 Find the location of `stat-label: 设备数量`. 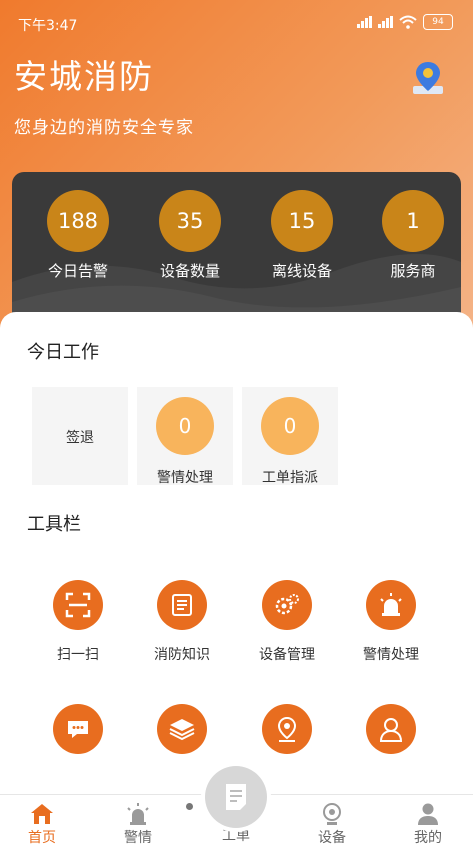

stat-label: 设备数量 is located at coordinates (189, 271).